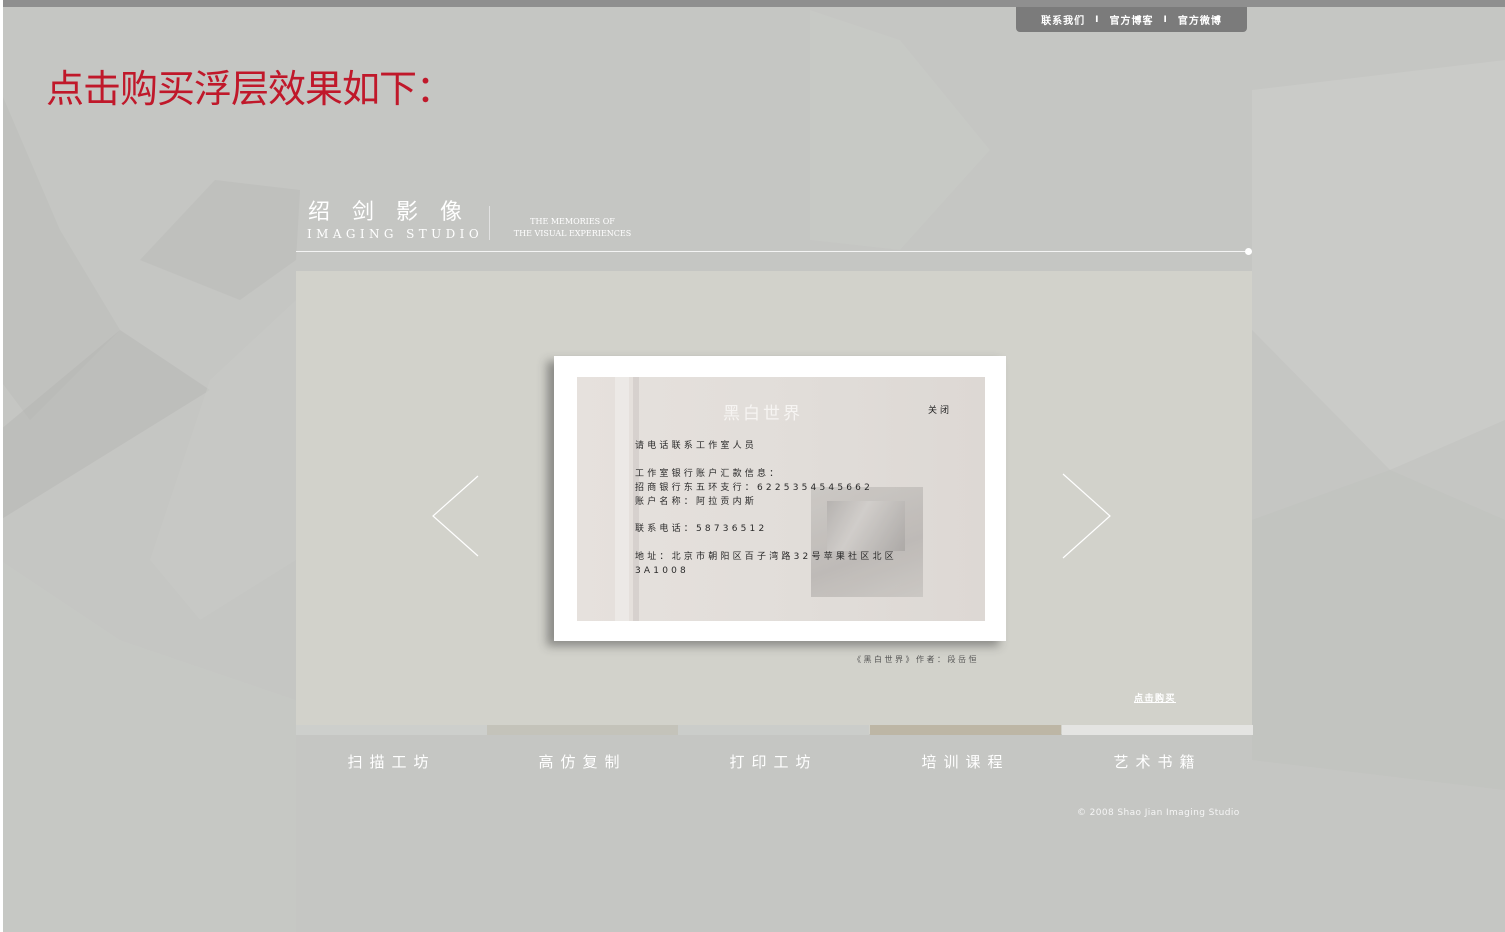 The height and width of the screenshot is (932, 1505). Describe the element at coordinates (867, 542) in the screenshot. I see `photo-book-image` at that location.